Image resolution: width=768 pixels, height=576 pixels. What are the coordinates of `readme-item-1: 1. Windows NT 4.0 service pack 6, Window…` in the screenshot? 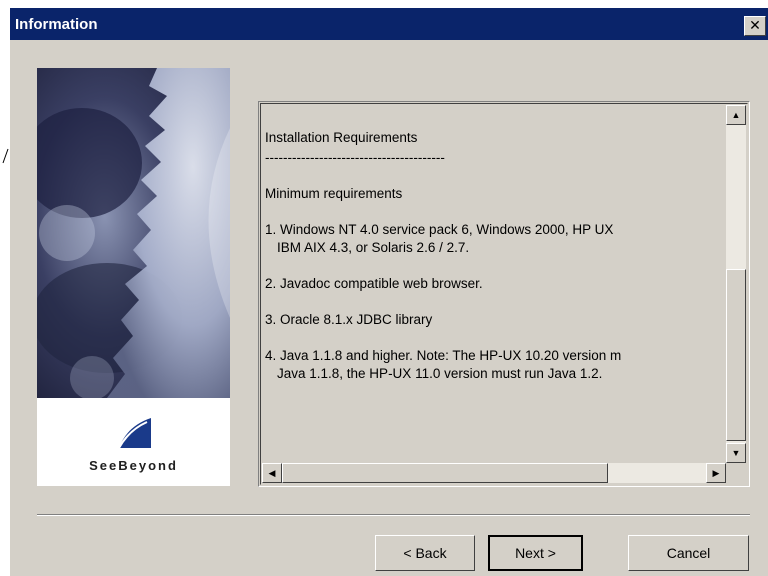 It's located at (439, 229).